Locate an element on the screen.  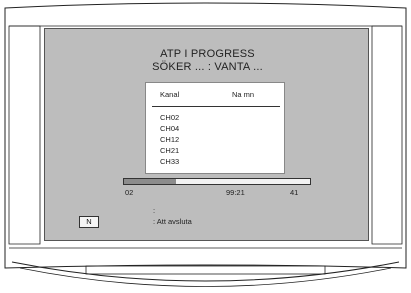
channel-item: CH33 is located at coordinates (170, 161).